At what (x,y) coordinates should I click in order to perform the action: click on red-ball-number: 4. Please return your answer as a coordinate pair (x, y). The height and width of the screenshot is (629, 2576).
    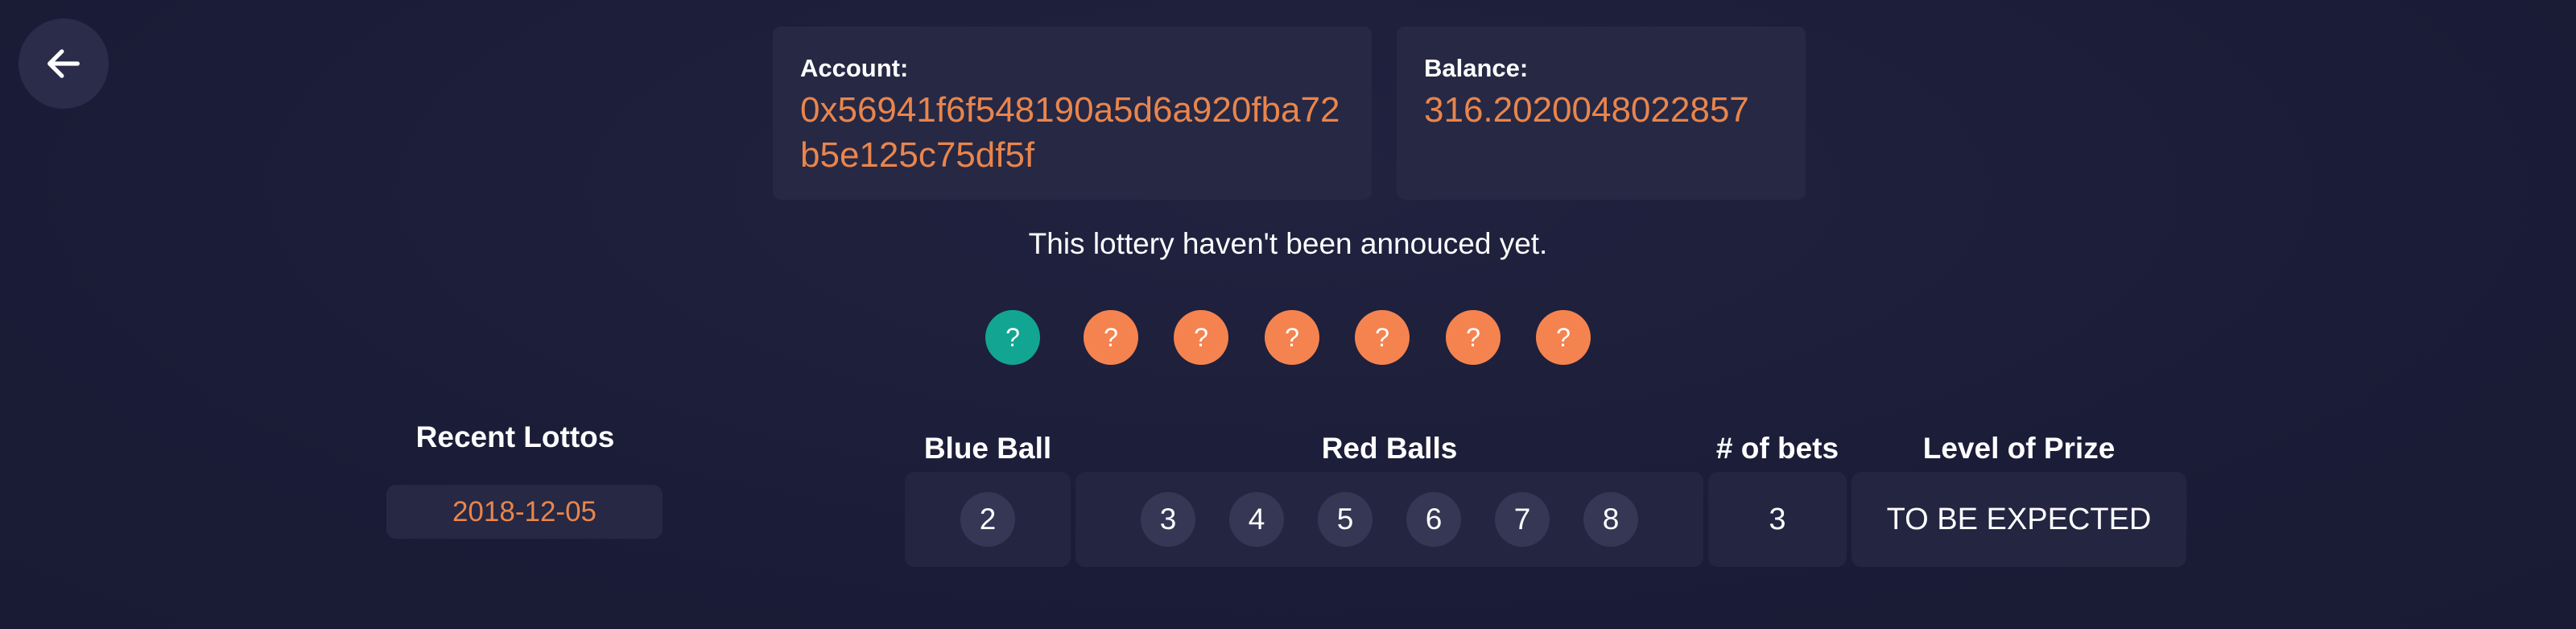
    Looking at the image, I should click on (1256, 519).